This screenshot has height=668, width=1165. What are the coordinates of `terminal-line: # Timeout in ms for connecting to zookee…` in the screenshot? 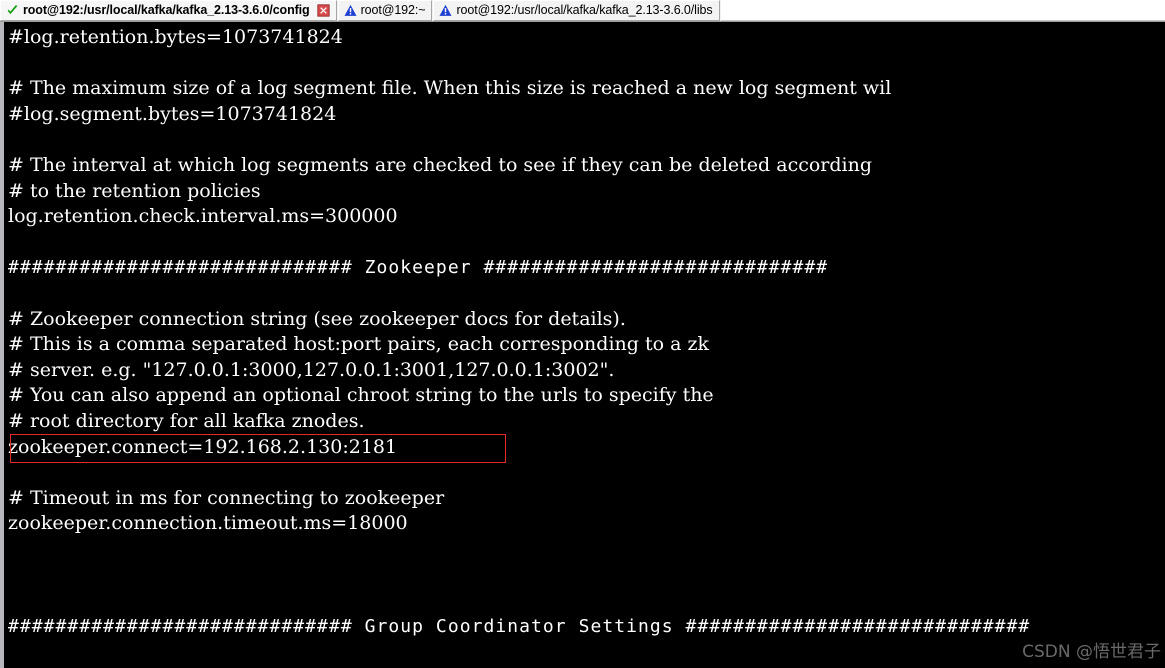 It's located at (226, 497).